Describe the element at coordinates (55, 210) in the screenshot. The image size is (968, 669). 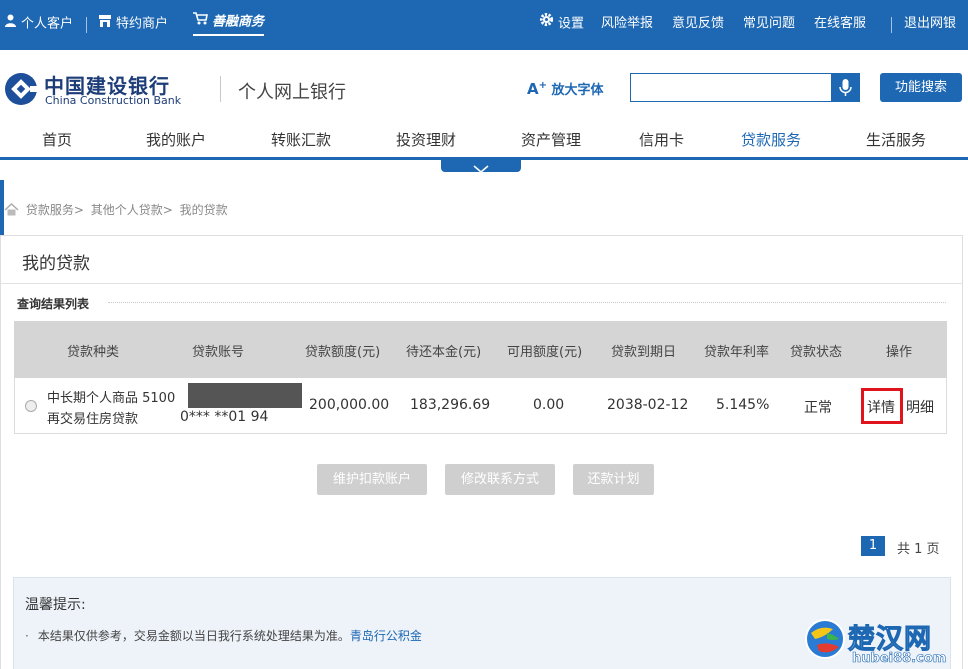
I see `breadcrumb-loan-service: 贷款服务>` at that location.